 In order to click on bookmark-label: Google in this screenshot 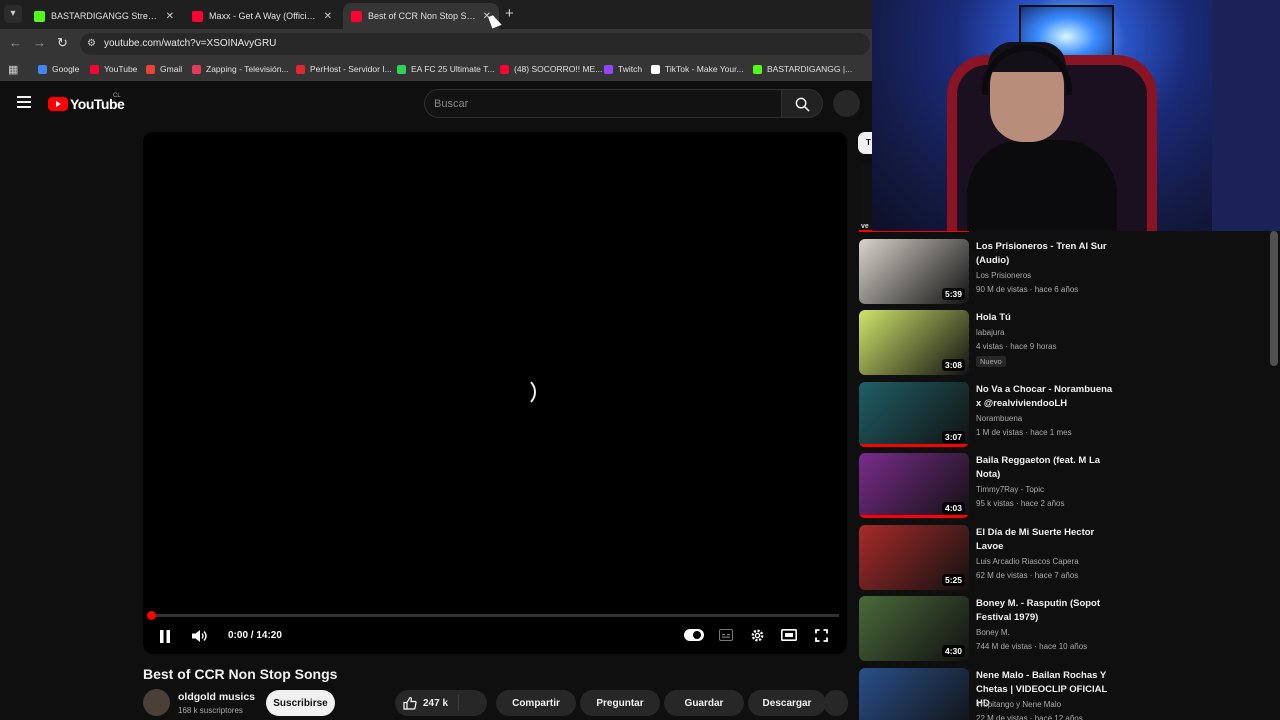, I will do `click(66, 69)`.